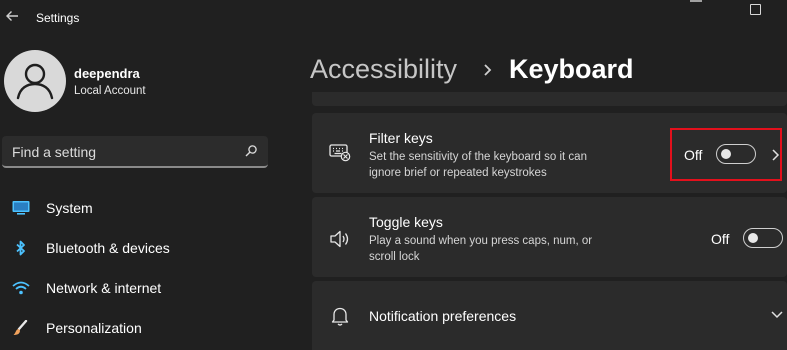 Image resolution: width=787 pixels, height=350 pixels. Describe the element at coordinates (339, 239) in the screenshot. I see `speaker-icon` at that location.